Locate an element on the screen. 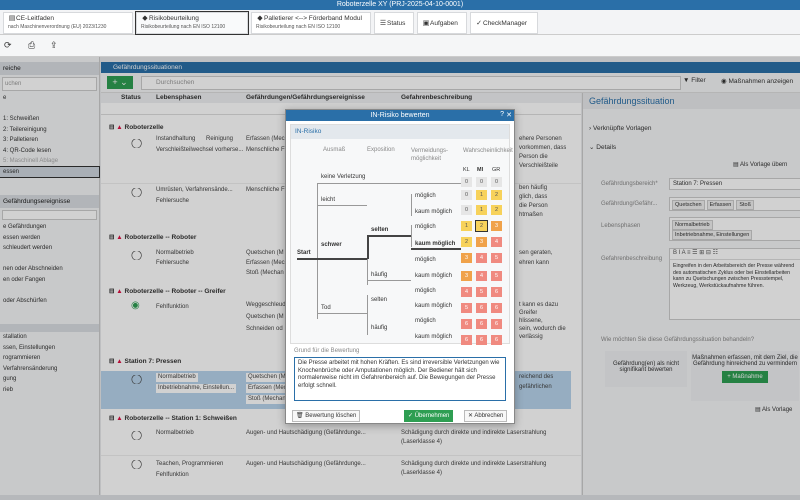  prob-head-mi: MI is located at coordinates (480, 170).